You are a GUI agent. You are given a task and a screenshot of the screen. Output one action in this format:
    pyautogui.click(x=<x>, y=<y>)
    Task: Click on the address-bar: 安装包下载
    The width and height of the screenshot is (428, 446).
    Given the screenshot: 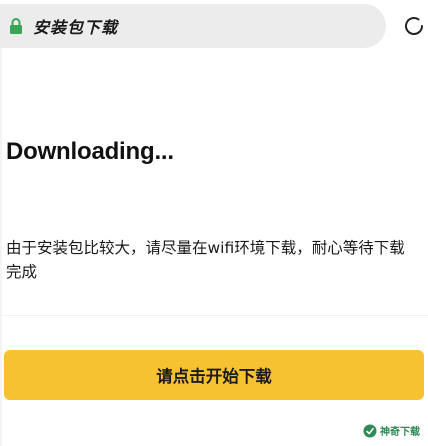 What is the action you would take?
    pyautogui.click(x=193, y=26)
    